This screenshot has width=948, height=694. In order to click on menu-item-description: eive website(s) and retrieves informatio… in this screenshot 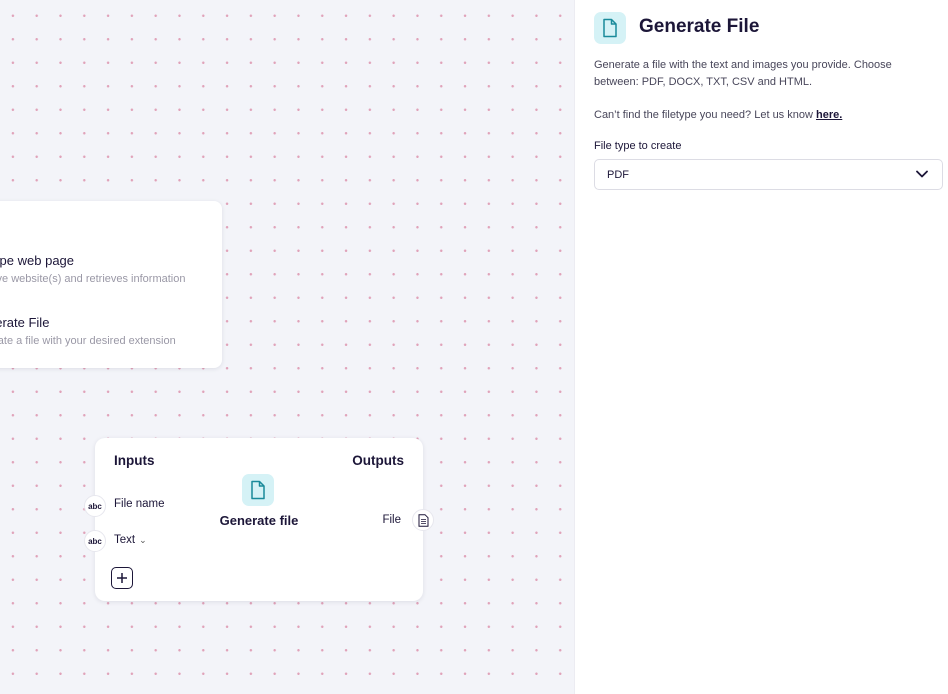, I will do `click(93, 279)`.